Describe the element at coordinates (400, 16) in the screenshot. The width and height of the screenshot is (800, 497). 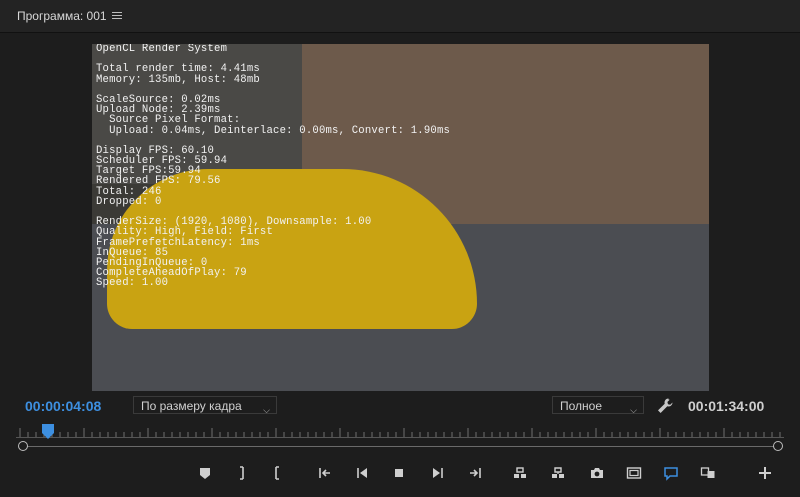
I see `panel-header: Программа: 001` at that location.